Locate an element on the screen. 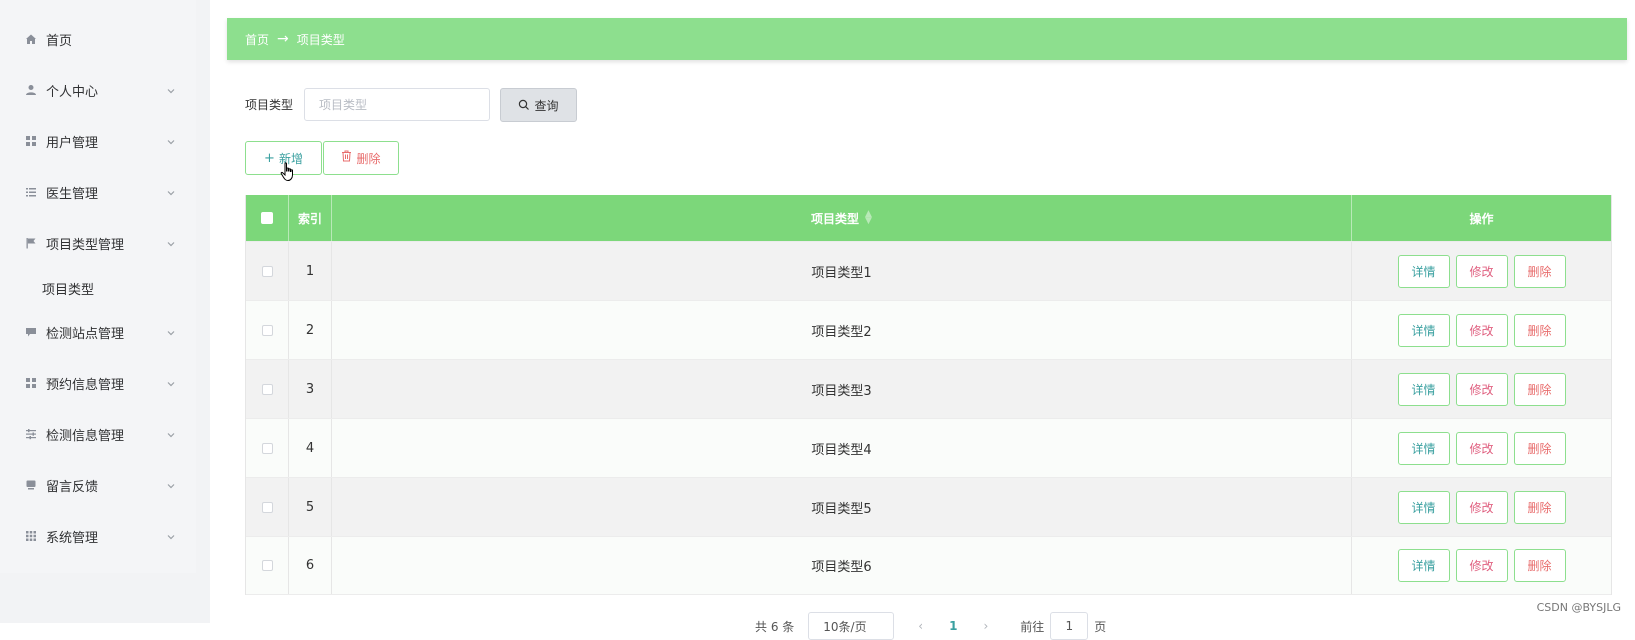 This screenshot has height=640, width=1635. message-icon is located at coordinates (31, 485).